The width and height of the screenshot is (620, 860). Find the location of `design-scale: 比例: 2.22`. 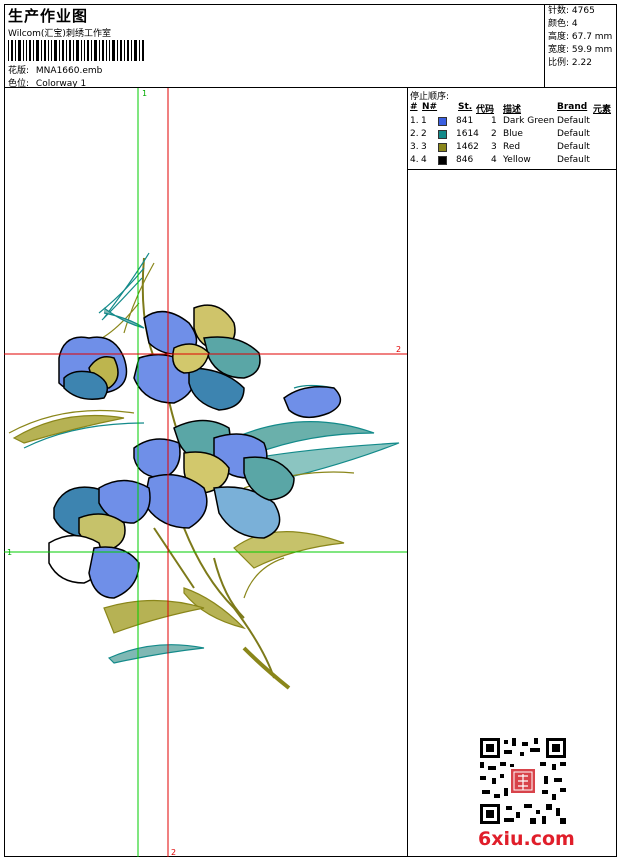

design-scale: 比例: 2.22 is located at coordinates (570, 63).